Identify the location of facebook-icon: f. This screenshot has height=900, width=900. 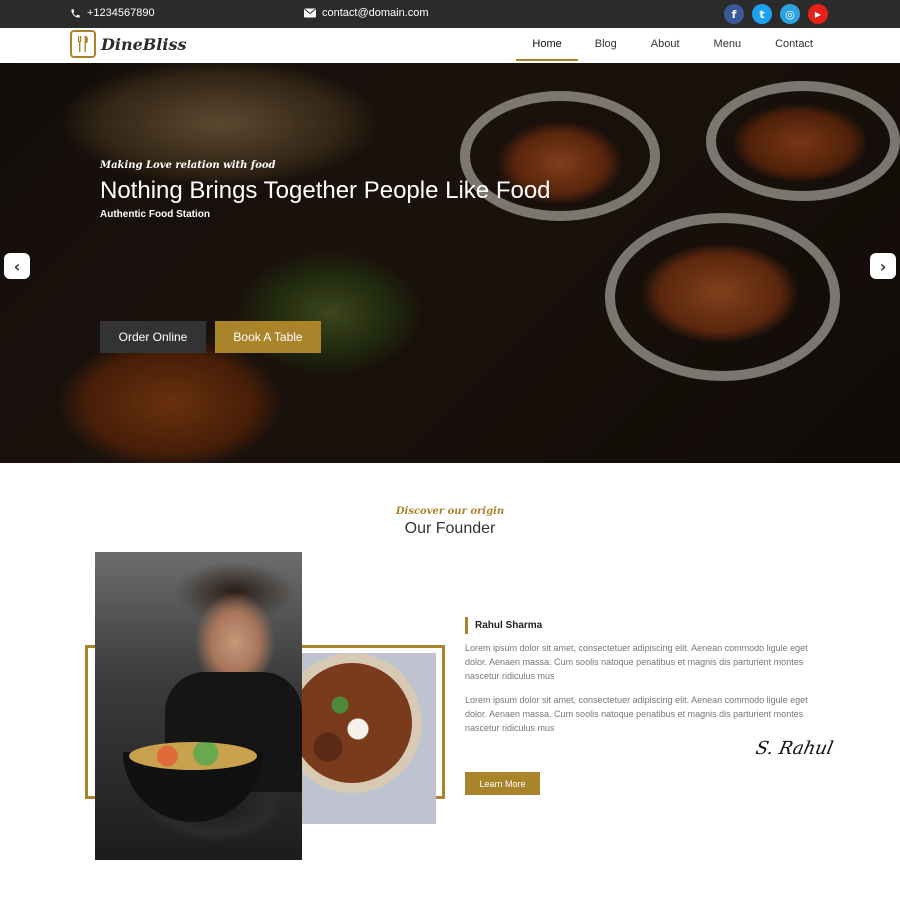
(734, 14).